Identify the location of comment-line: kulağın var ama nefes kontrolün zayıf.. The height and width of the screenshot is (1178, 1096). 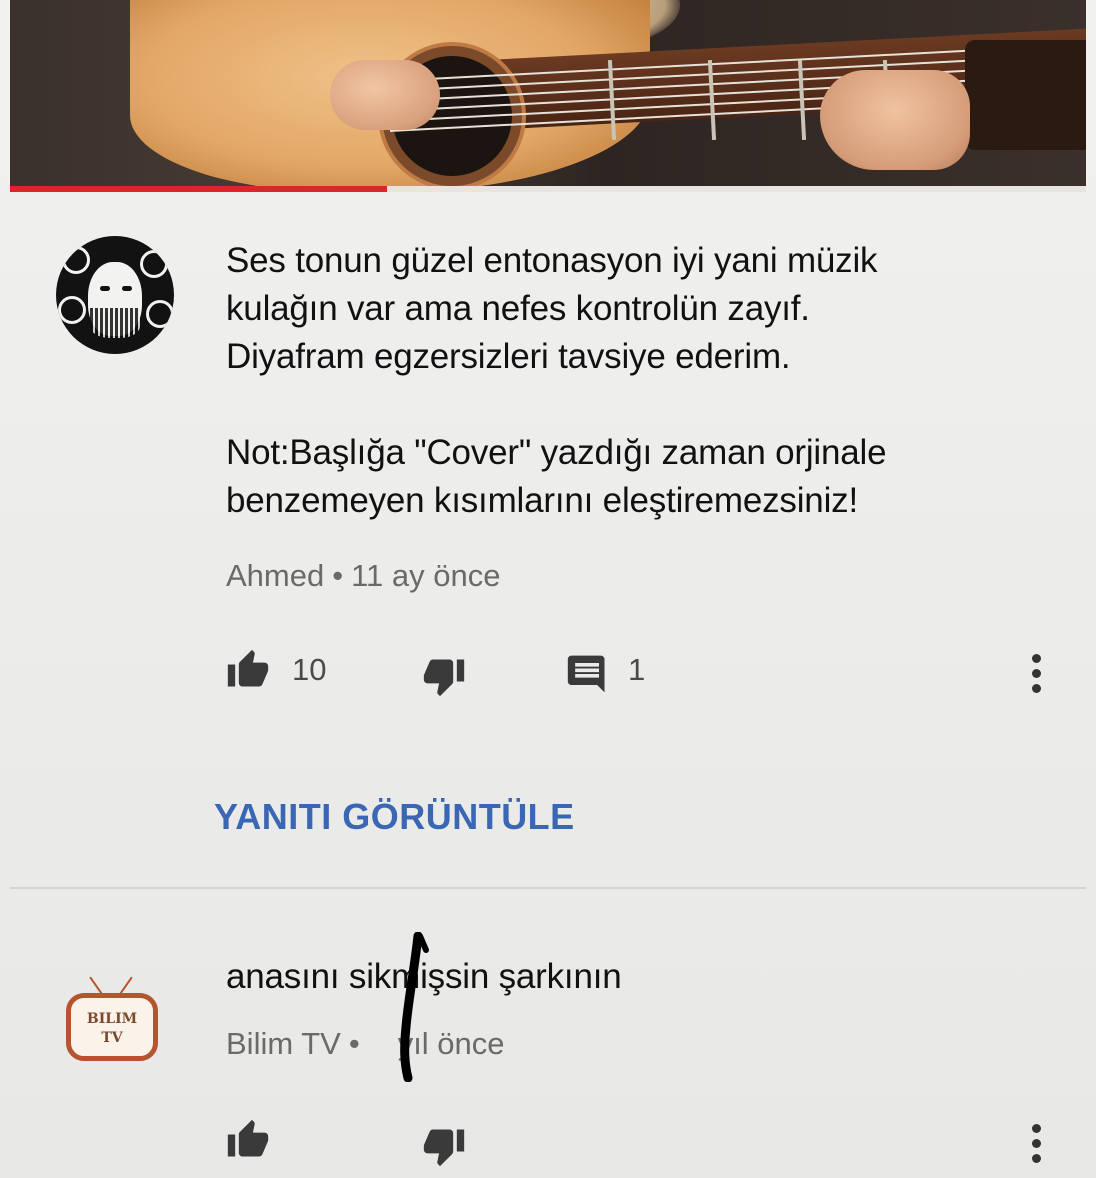
(518, 308).